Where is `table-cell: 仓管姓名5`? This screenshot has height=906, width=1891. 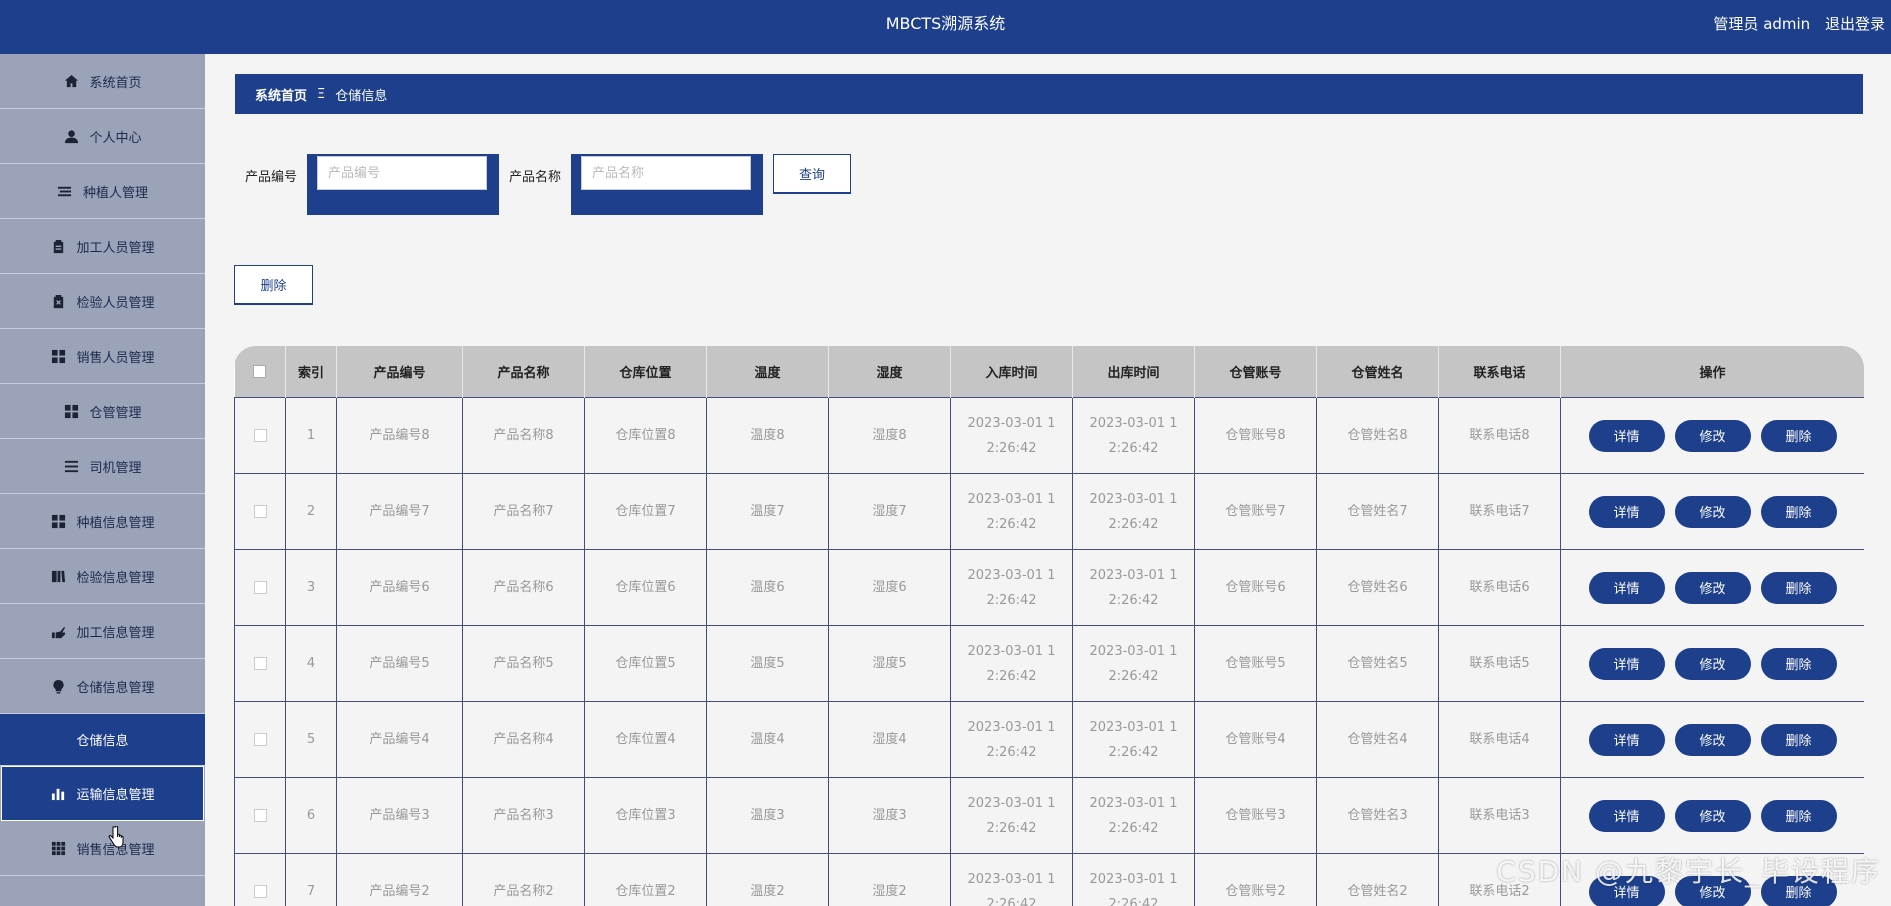
table-cell: 仓管姓名5 is located at coordinates (1377, 663).